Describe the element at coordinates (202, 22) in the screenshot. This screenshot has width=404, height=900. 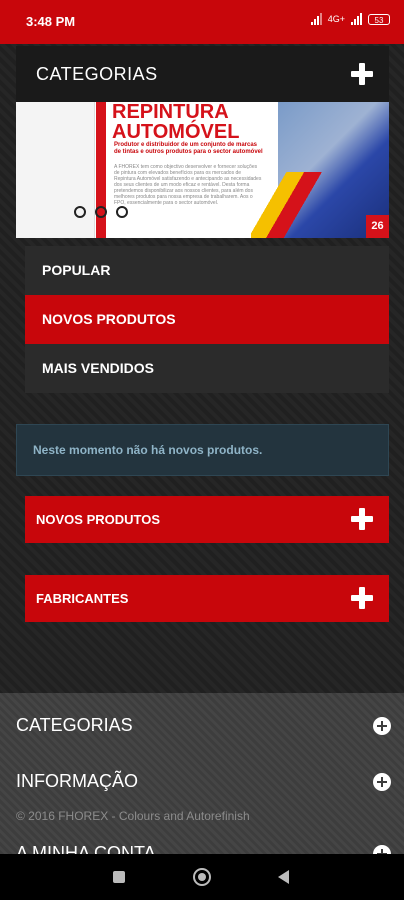
I see `status-bar: 3:48 PM 4G+ 53` at that location.